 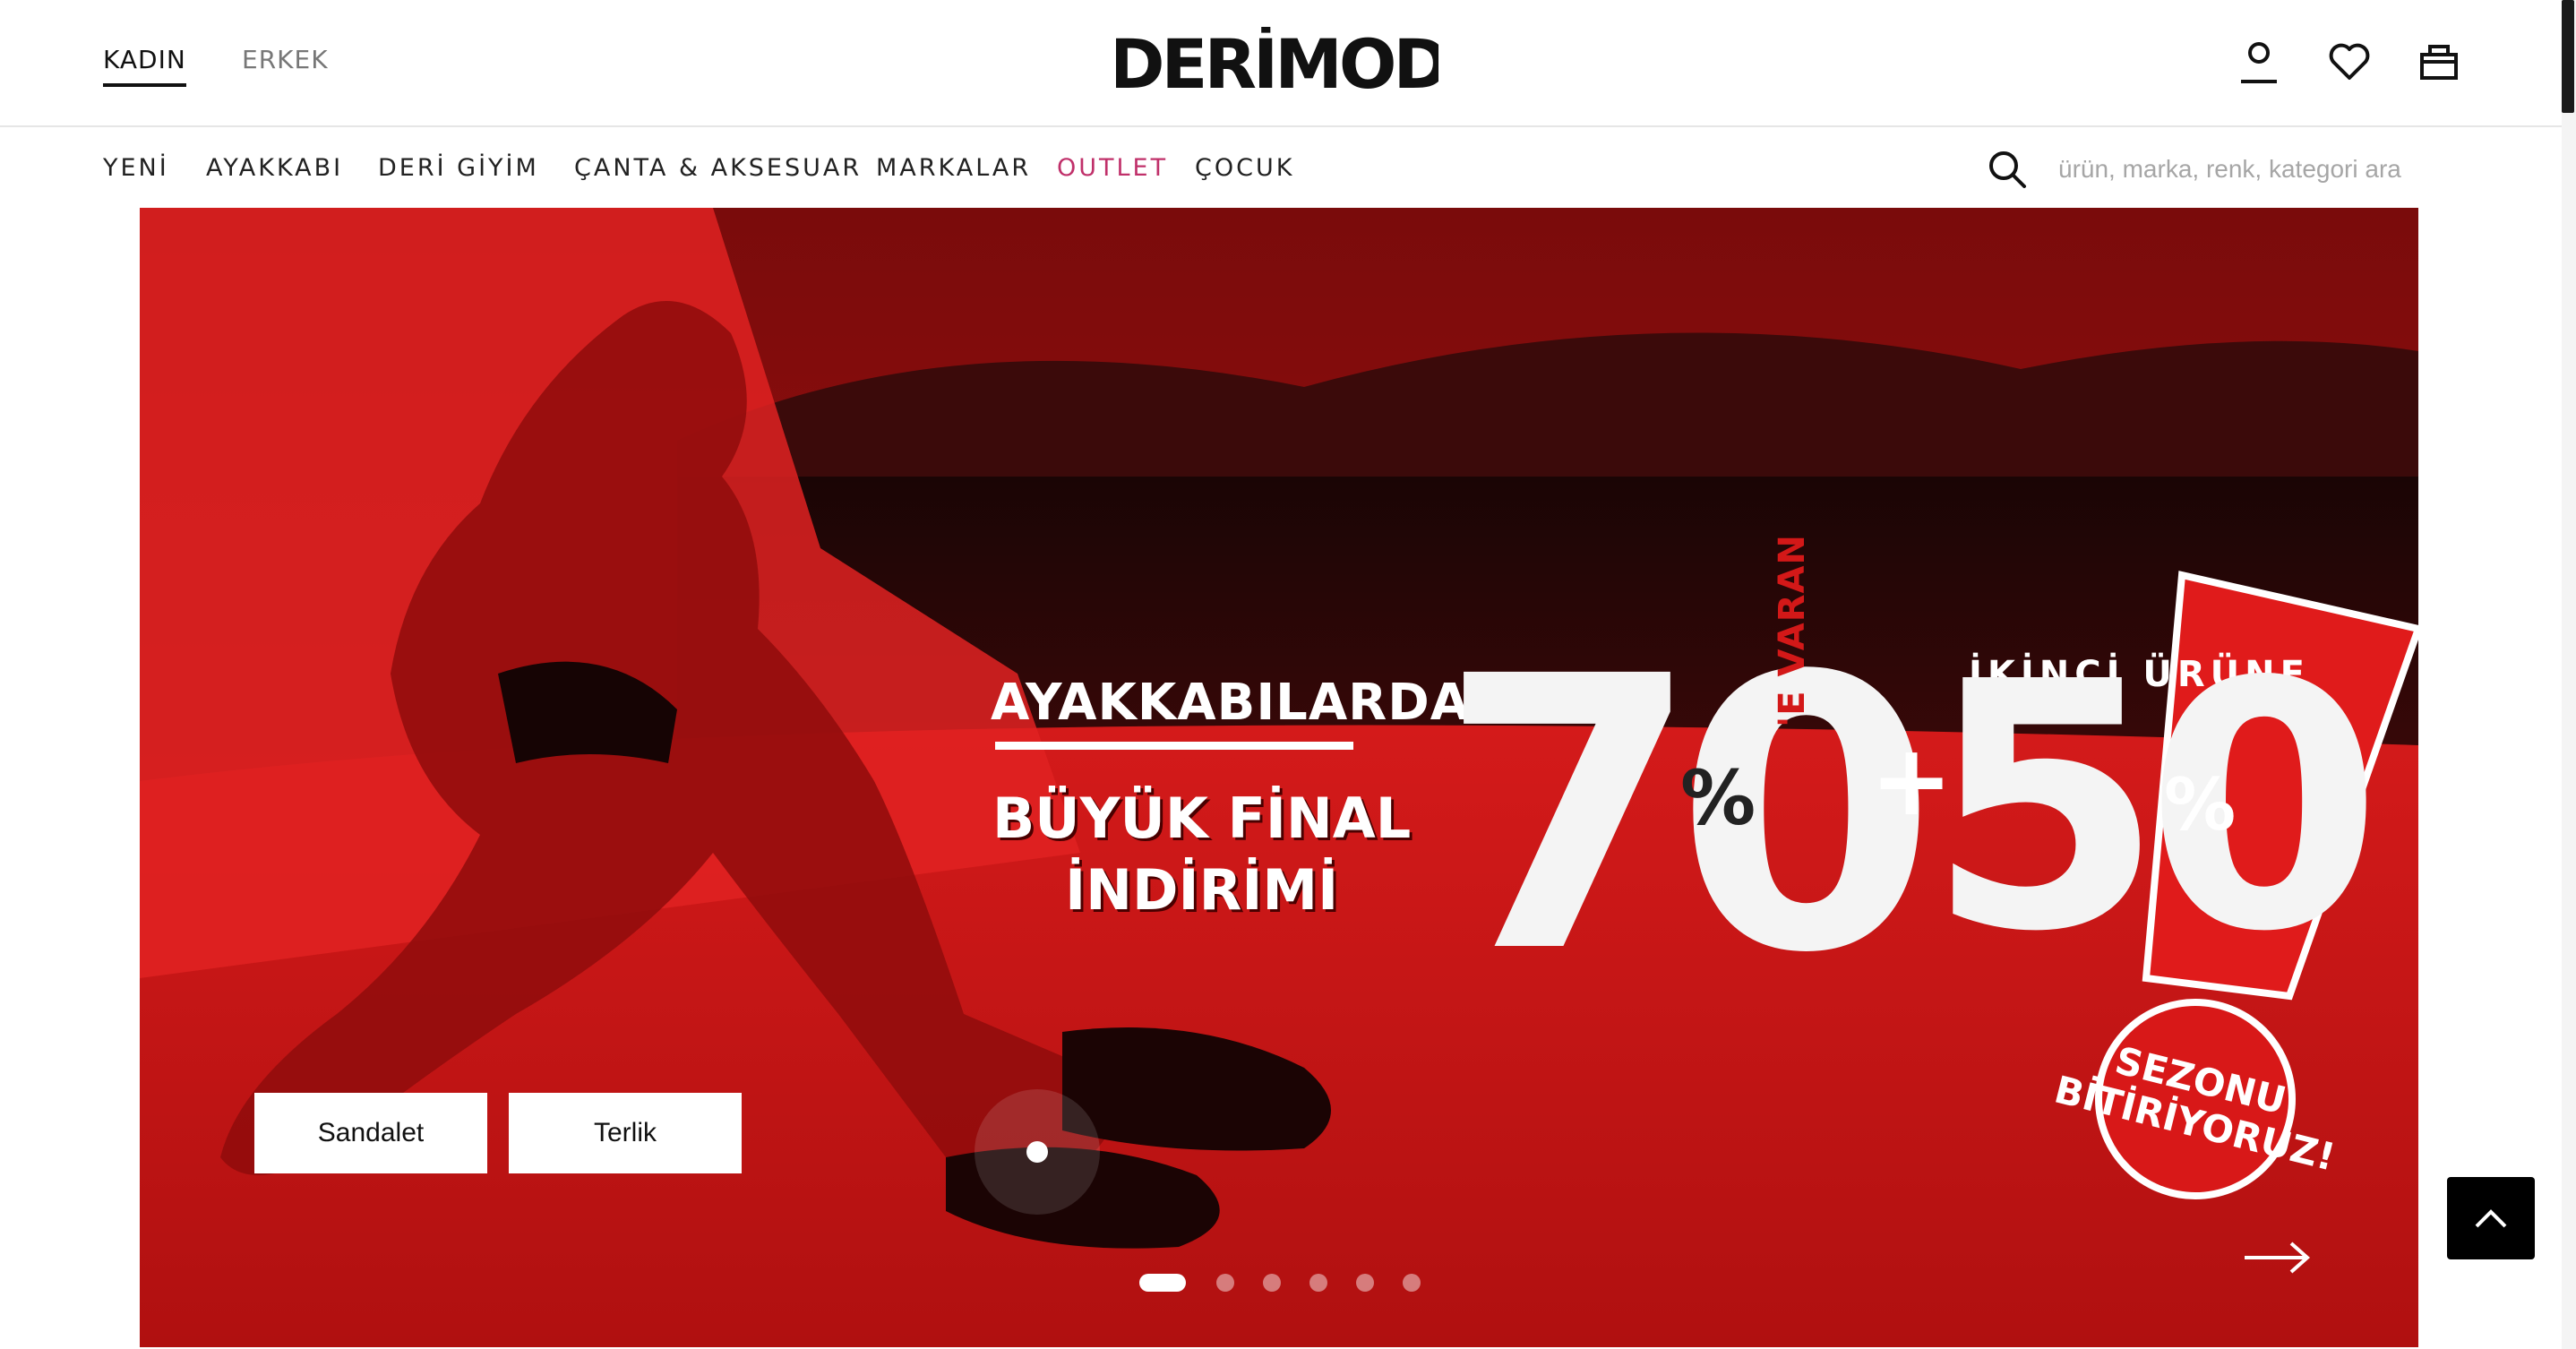 I want to click on nav-item-deri-giyim: DERİ GİYİM, so click(x=458, y=168).